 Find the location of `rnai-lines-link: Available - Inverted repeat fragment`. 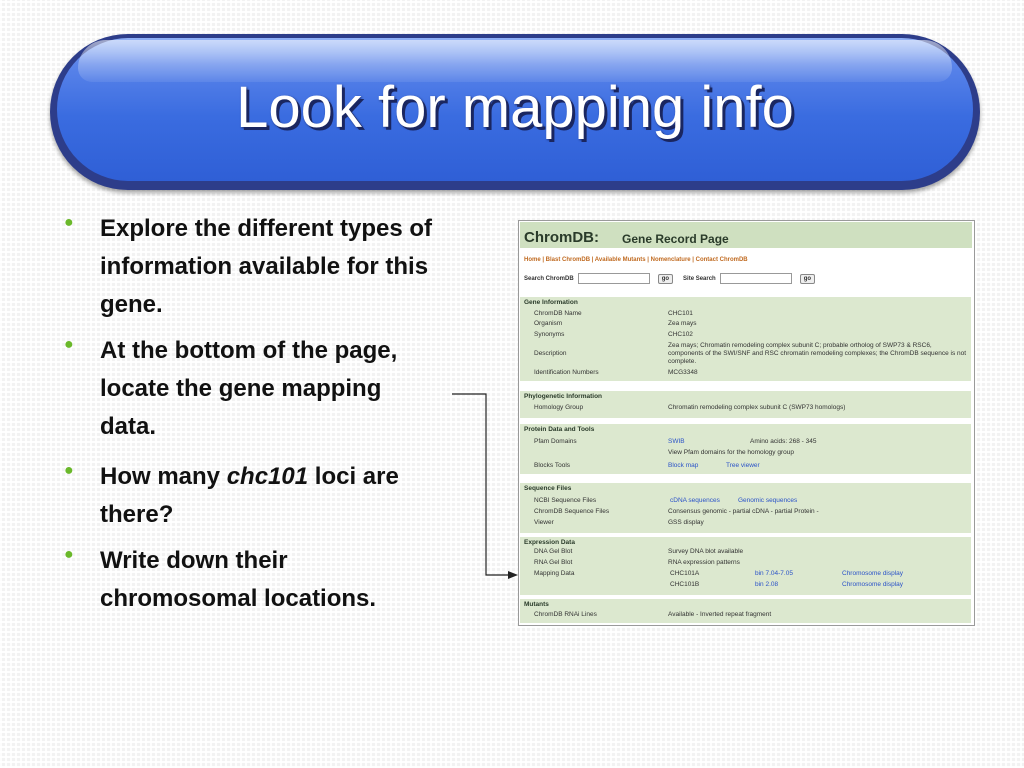

rnai-lines-link: Available - Inverted repeat fragment is located at coordinates (818, 615).